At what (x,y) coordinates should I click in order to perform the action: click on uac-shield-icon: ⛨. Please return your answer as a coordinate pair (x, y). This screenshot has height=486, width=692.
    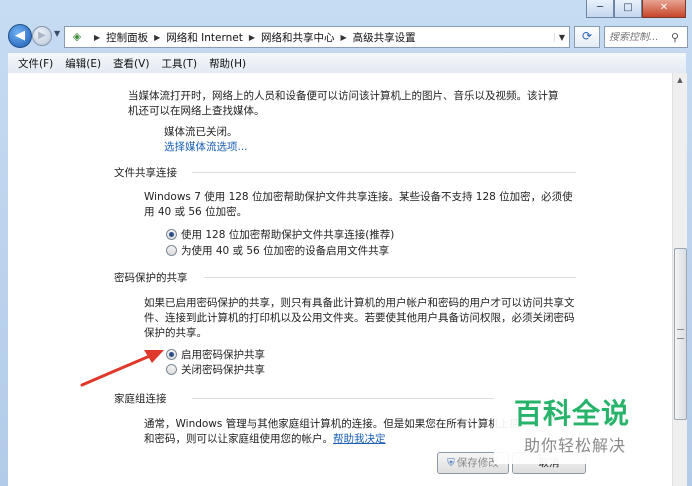
    Looking at the image, I should click on (451, 463).